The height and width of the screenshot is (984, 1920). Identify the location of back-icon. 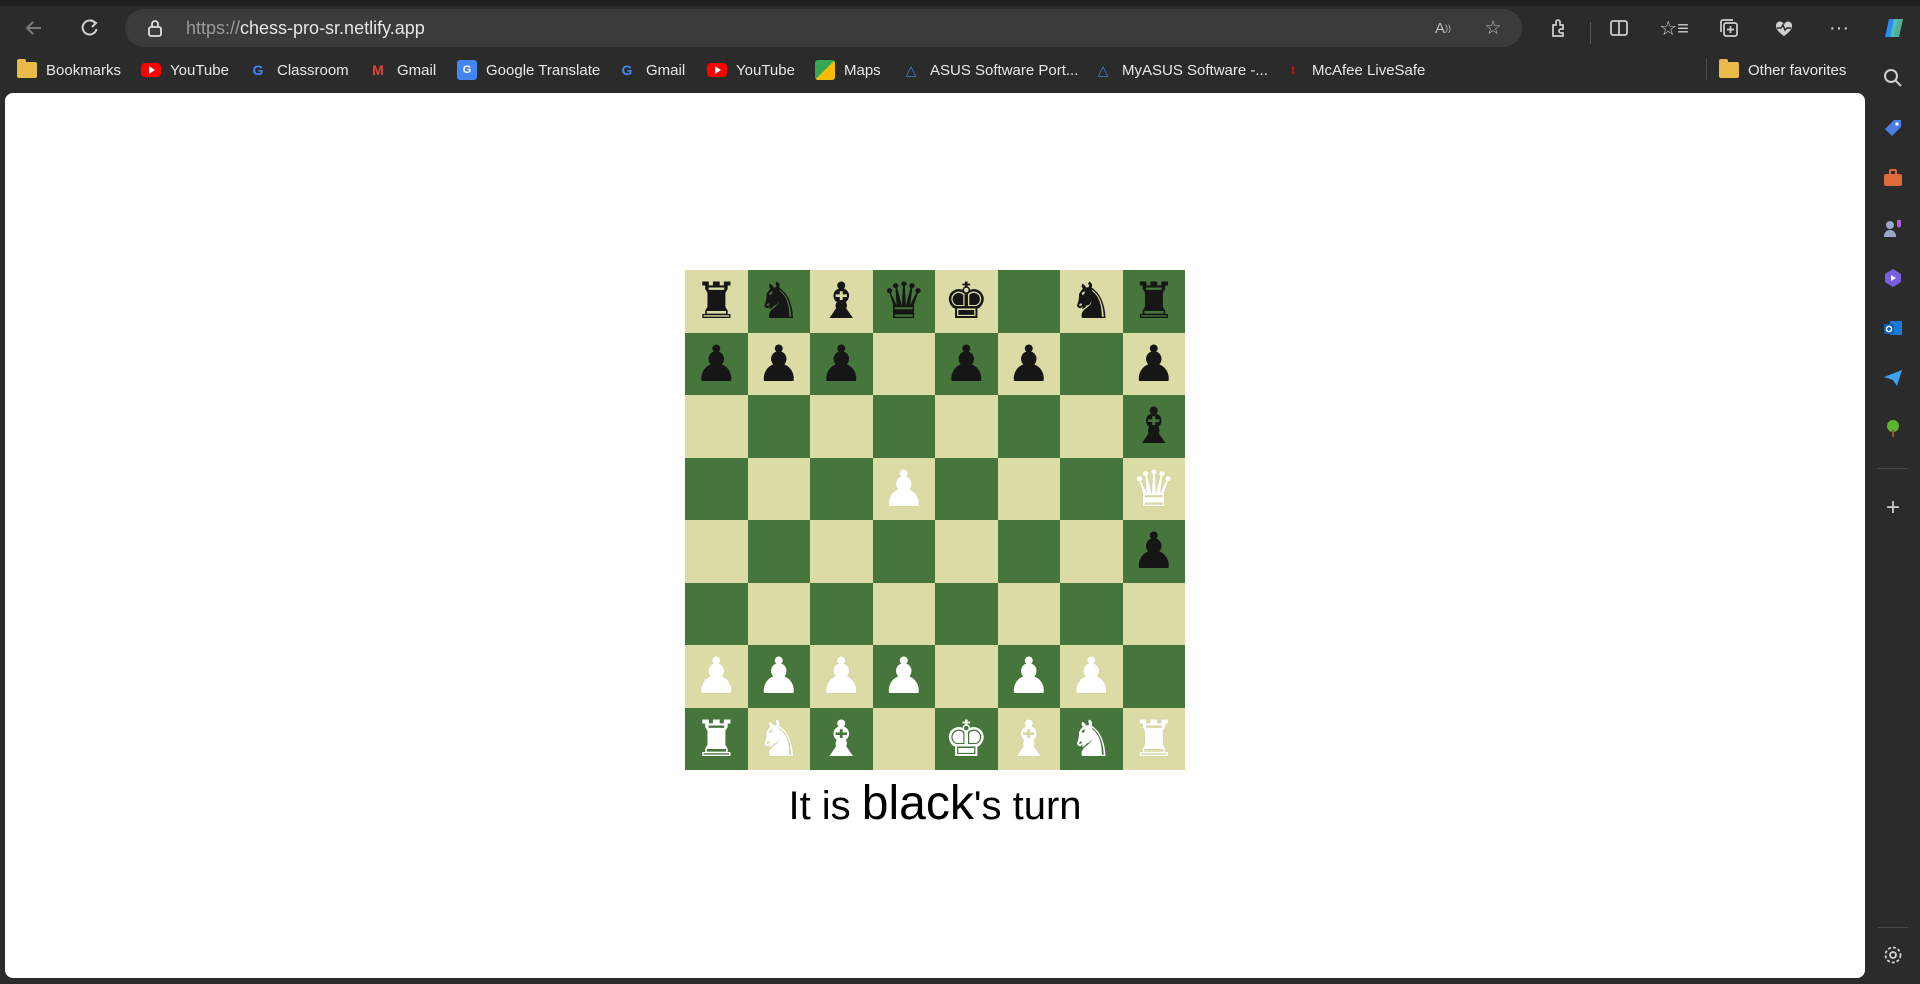
(34, 28).